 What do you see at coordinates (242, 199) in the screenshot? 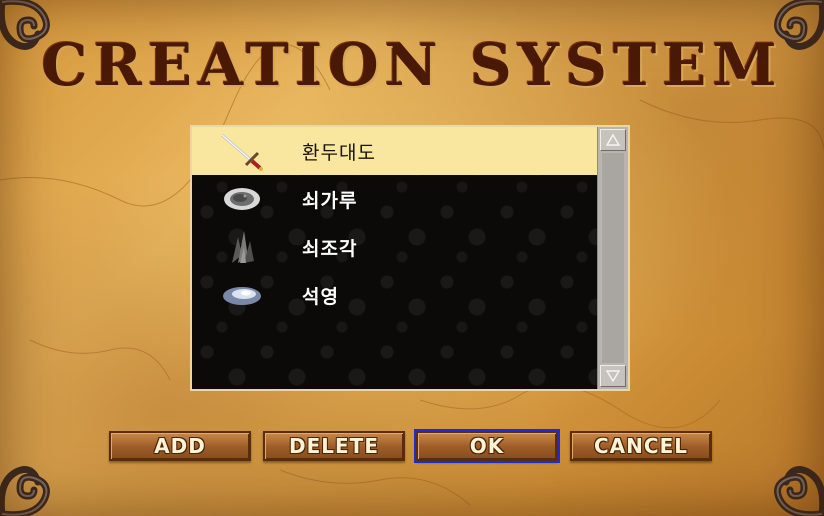
I see `iron-powder-icon` at bounding box center [242, 199].